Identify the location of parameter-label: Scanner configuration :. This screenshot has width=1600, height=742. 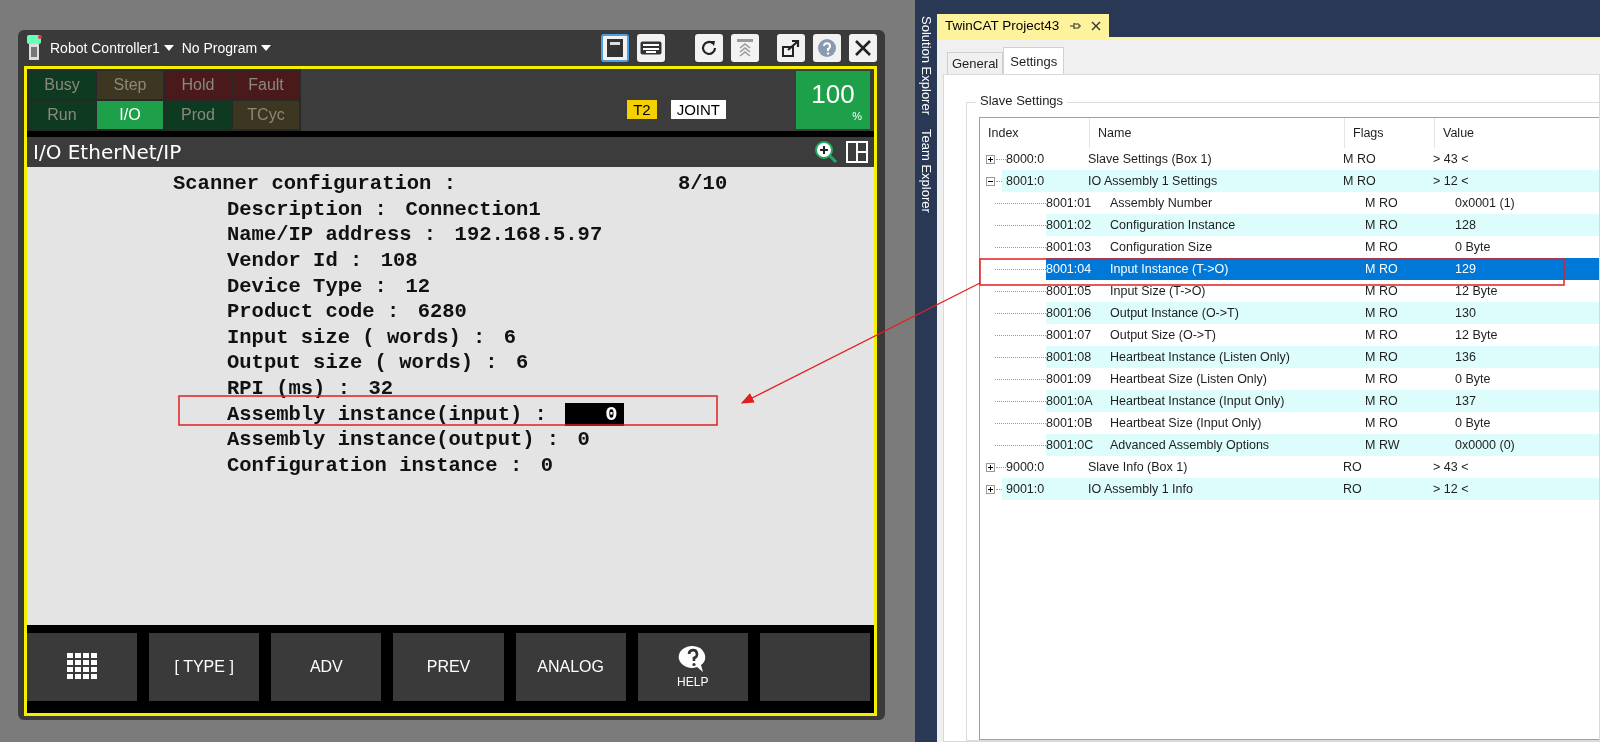
(315, 184).